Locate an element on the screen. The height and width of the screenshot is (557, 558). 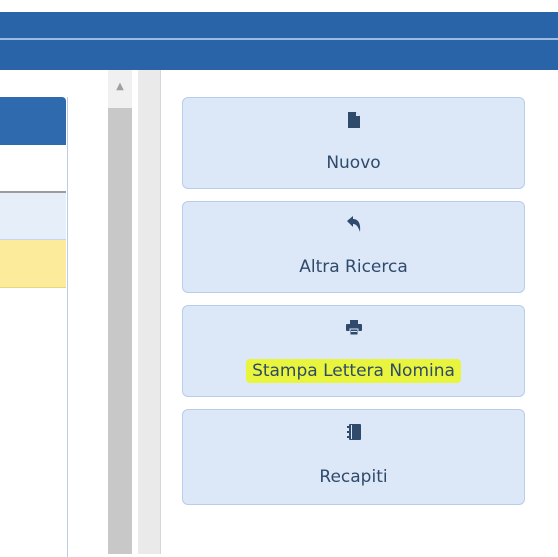
scroll-up-arrow-icon: ▲ is located at coordinates (120, 87).